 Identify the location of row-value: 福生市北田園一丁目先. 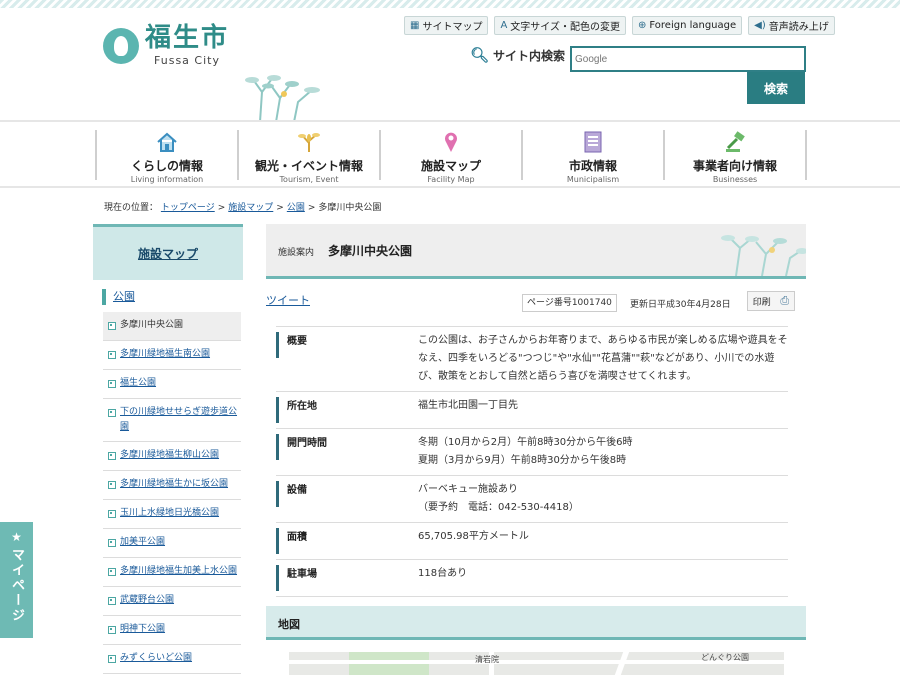
(603, 410).